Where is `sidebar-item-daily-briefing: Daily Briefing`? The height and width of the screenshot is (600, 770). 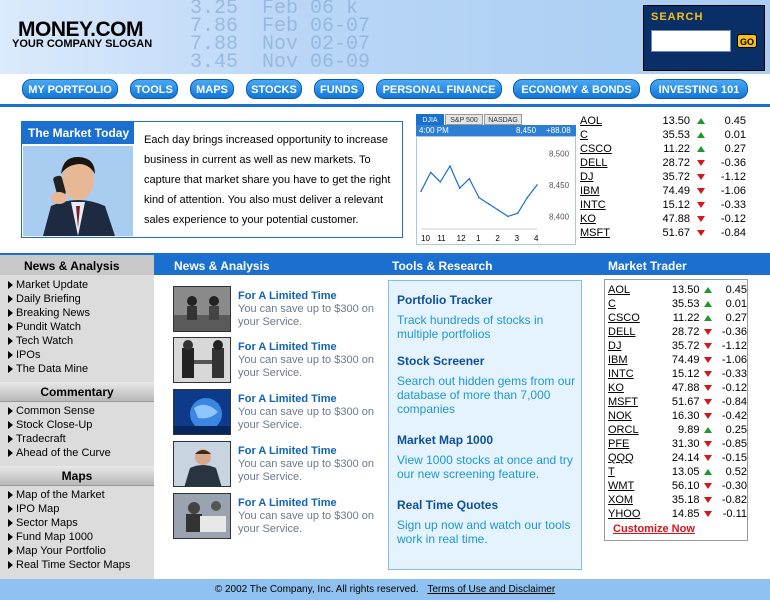 sidebar-item-daily-briefing: Daily Briefing is located at coordinates (44, 299).